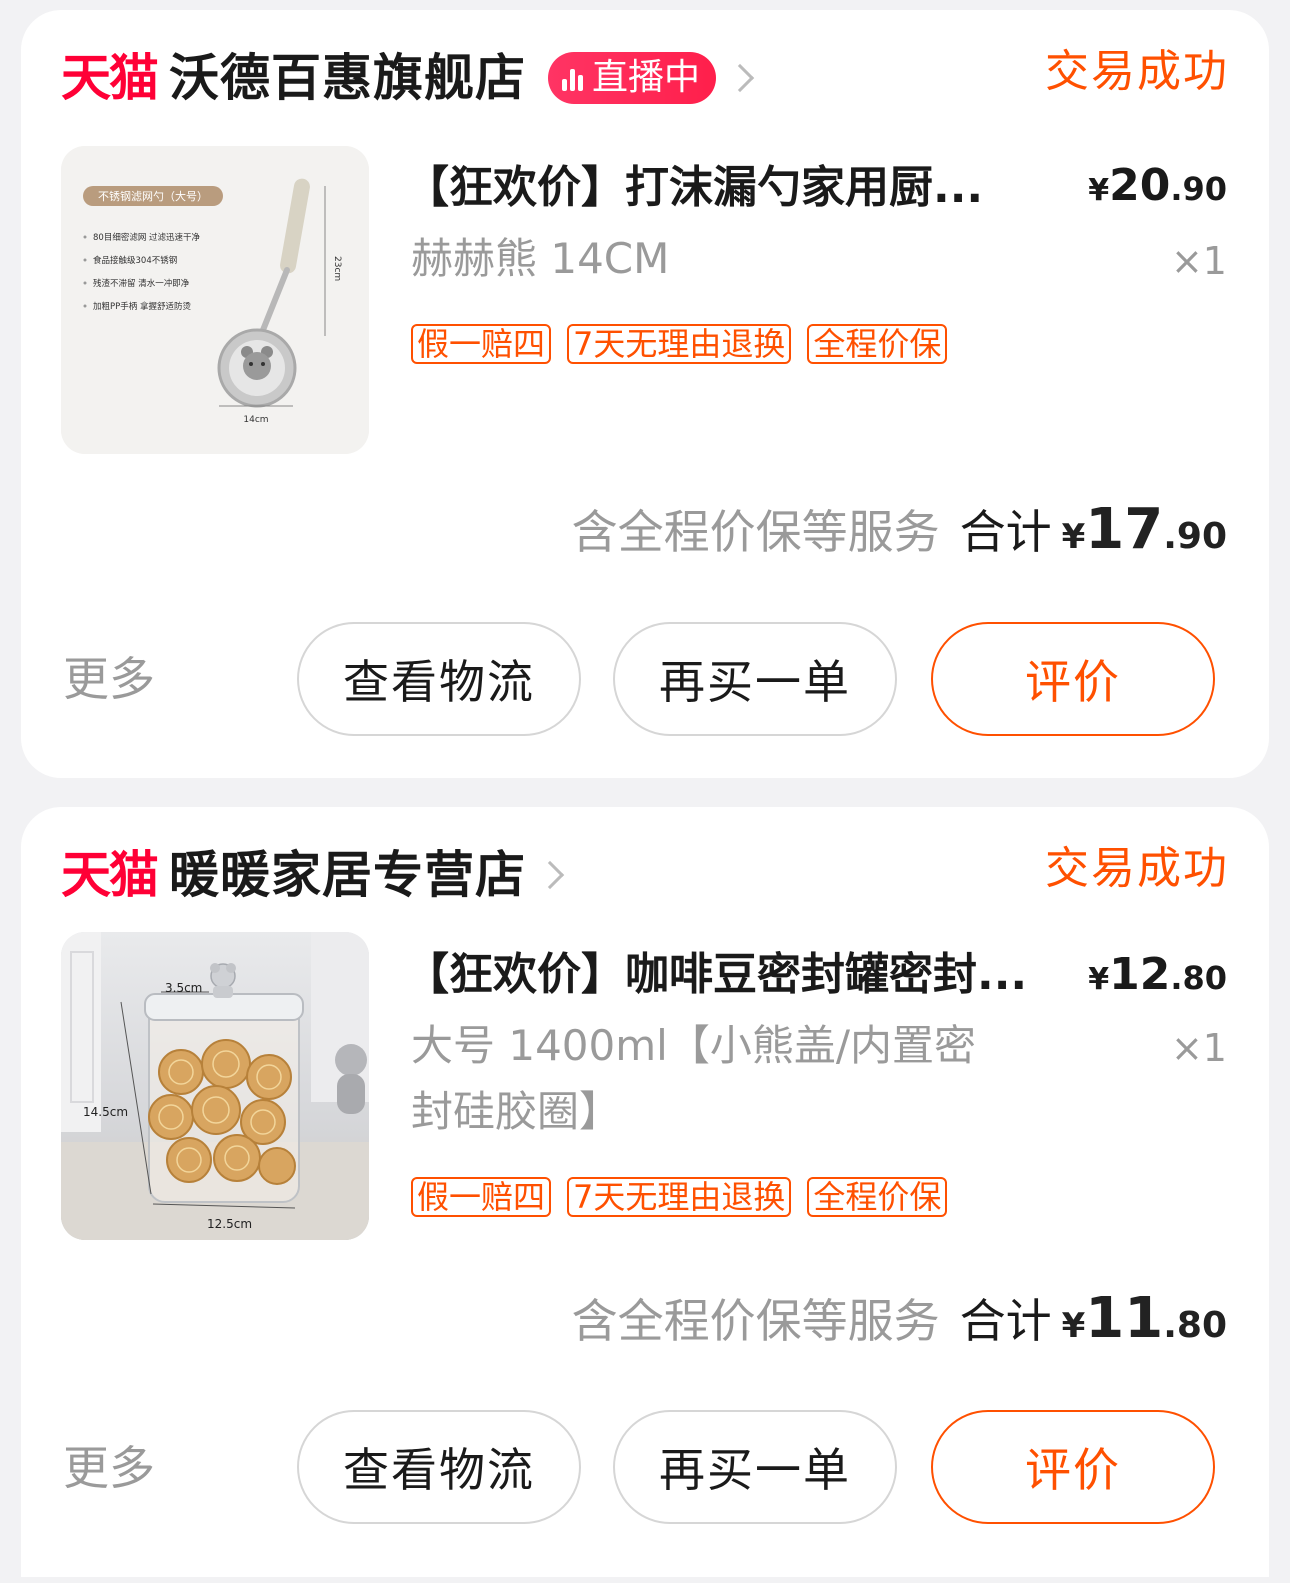 This screenshot has height=1583, width=1290. What do you see at coordinates (141, 283) in the screenshot?
I see `image-bullet-text: 残渣不滞留 清水一冲即净` at bounding box center [141, 283].